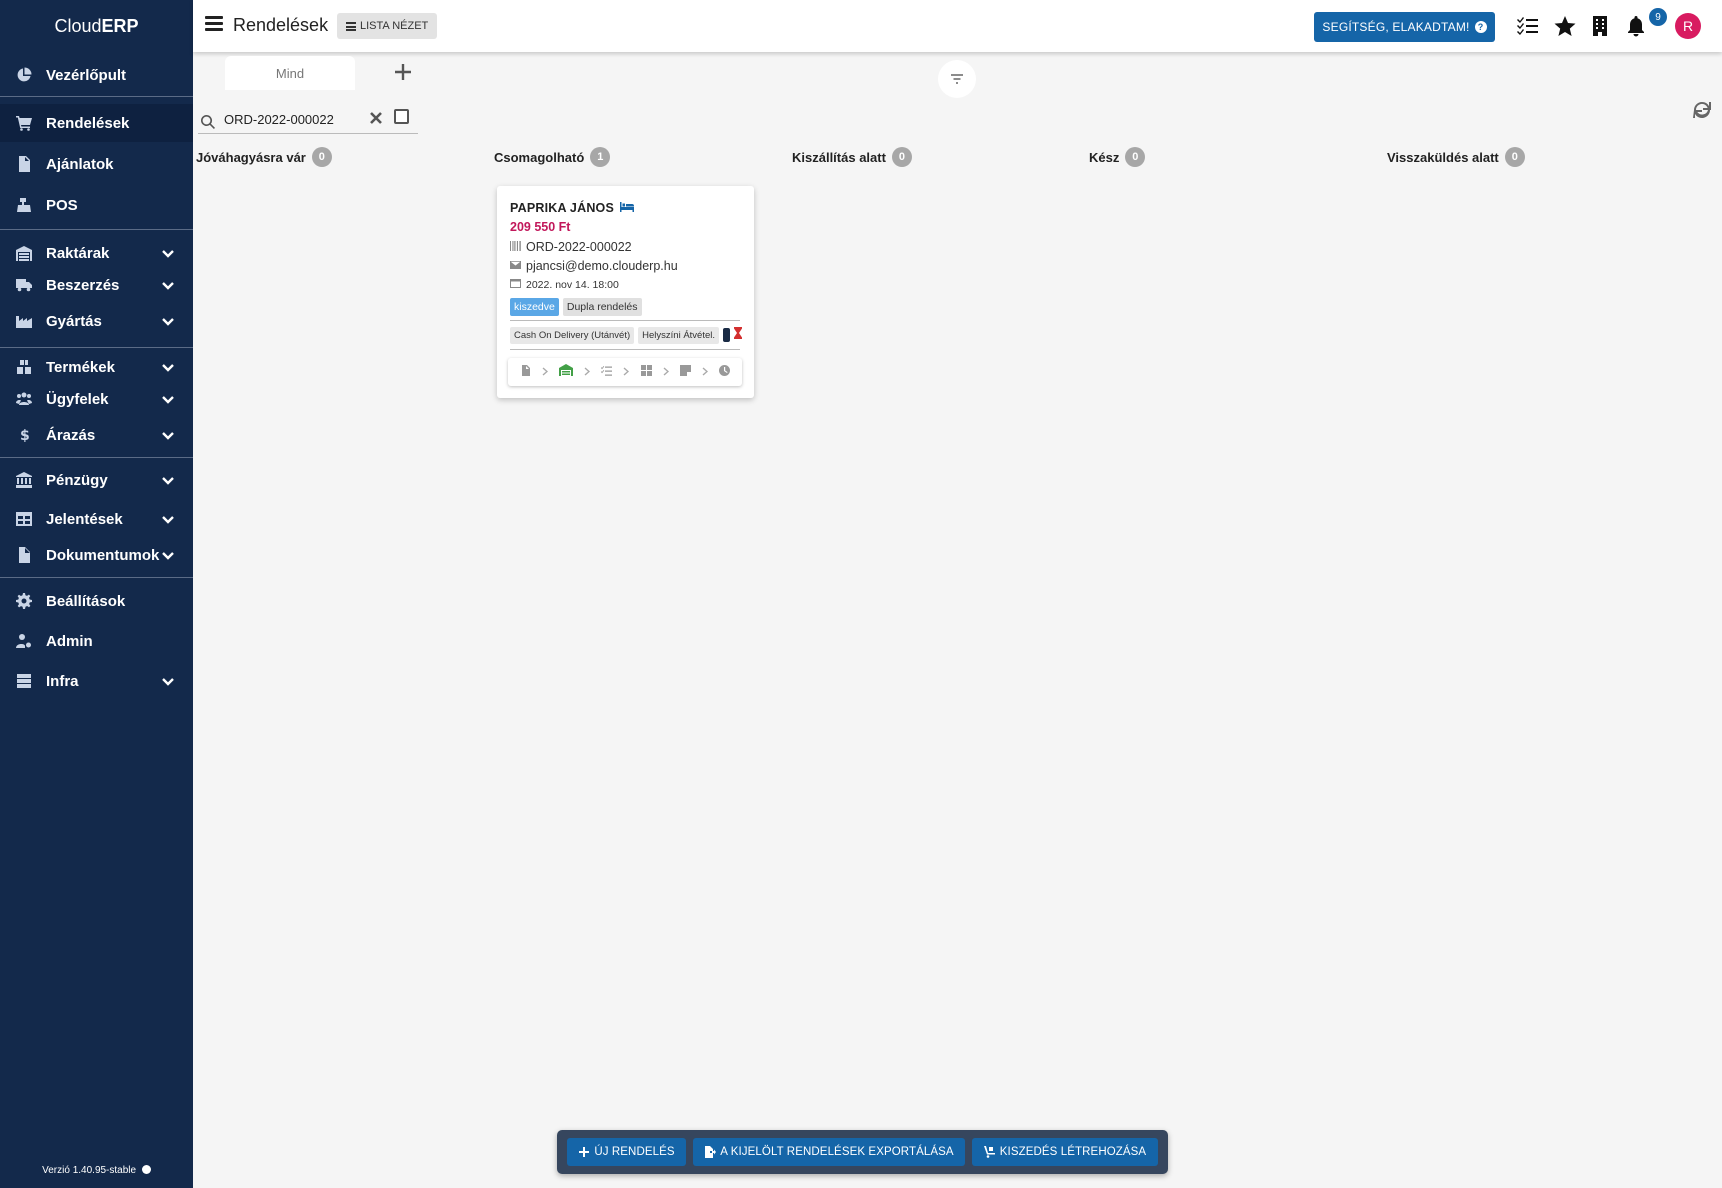 The image size is (1722, 1188). I want to click on sidebar-item-label: Ajánlatok, so click(80, 164).